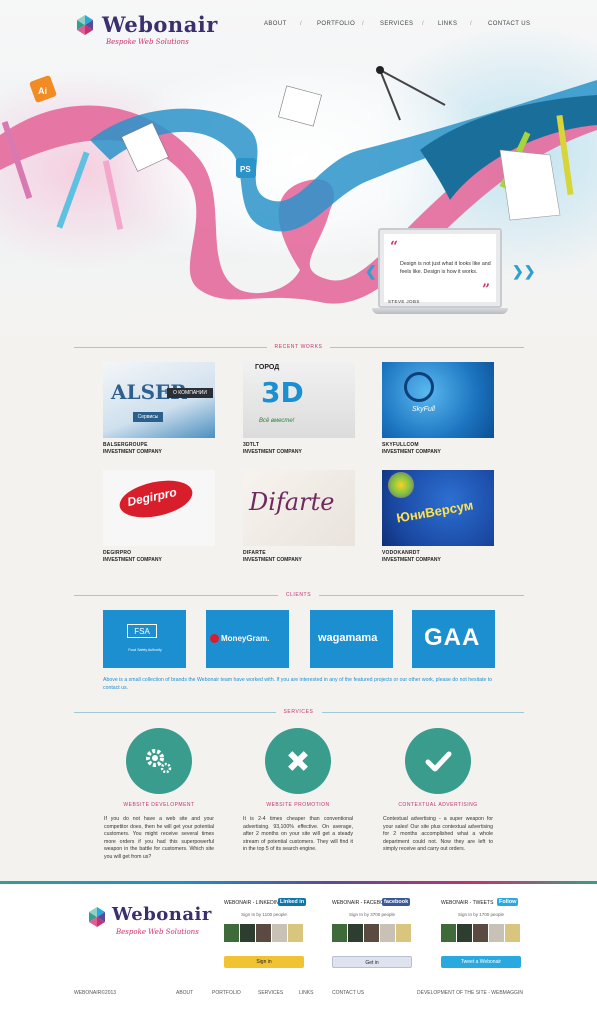  I want to click on thumb-text: 3D, so click(282, 392).